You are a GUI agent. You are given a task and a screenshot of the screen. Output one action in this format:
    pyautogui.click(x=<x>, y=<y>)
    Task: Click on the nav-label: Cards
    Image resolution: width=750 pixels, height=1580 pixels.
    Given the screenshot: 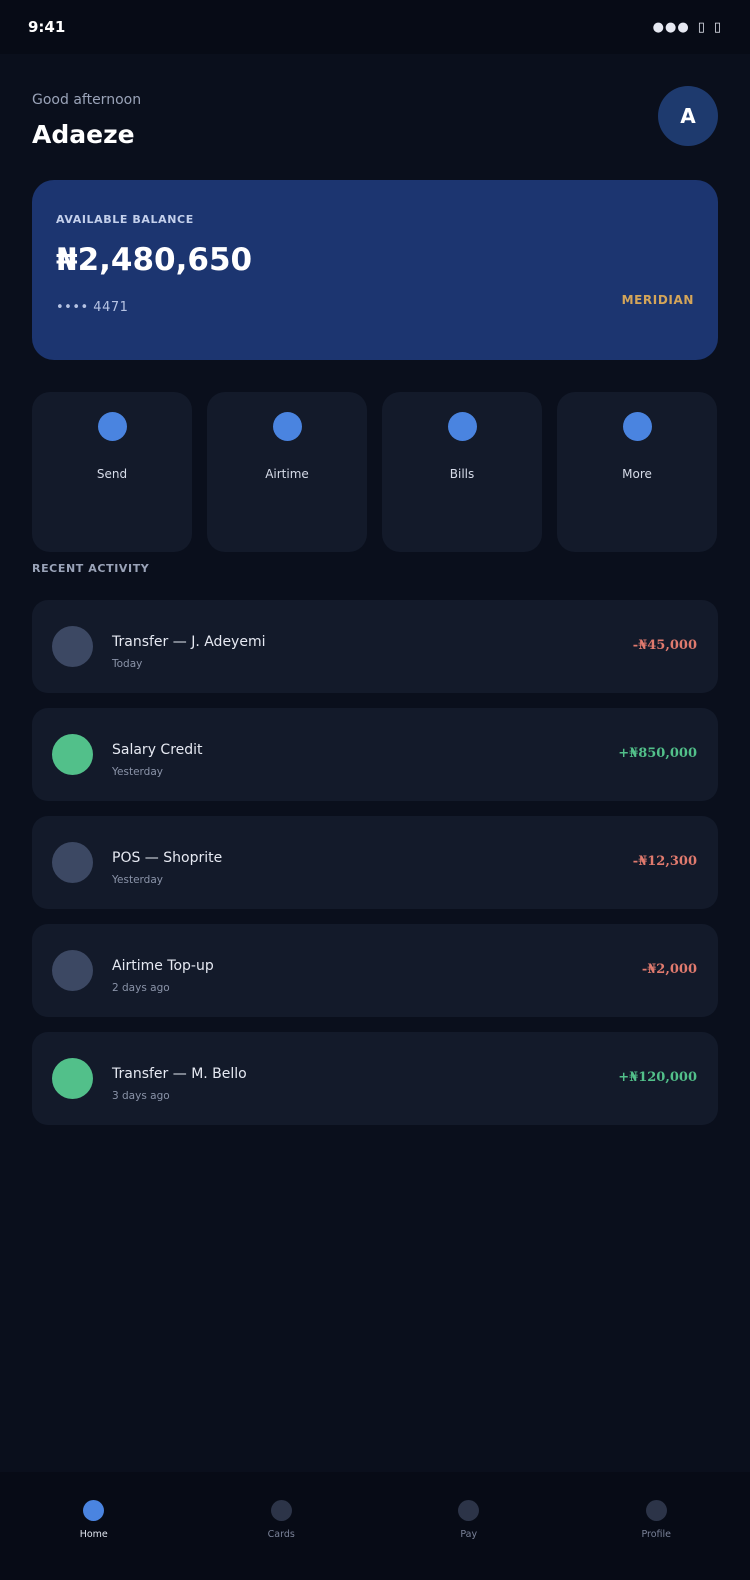 What is the action you would take?
    pyautogui.click(x=281, y=1534)
    